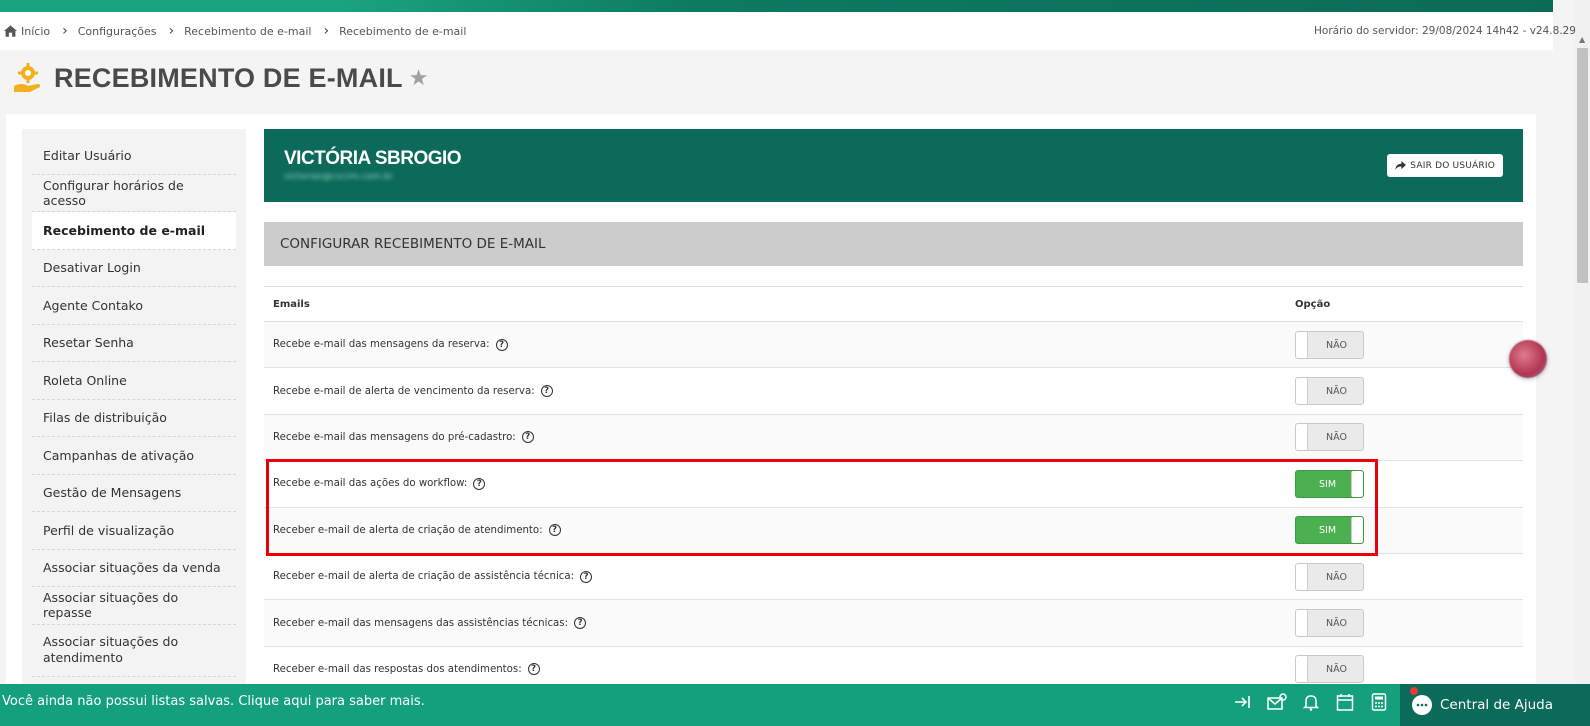 This screenshot has width=1590, height=726. I want to click on sidebar-item-desativar-login: Desativar Login, so click(134, 268).